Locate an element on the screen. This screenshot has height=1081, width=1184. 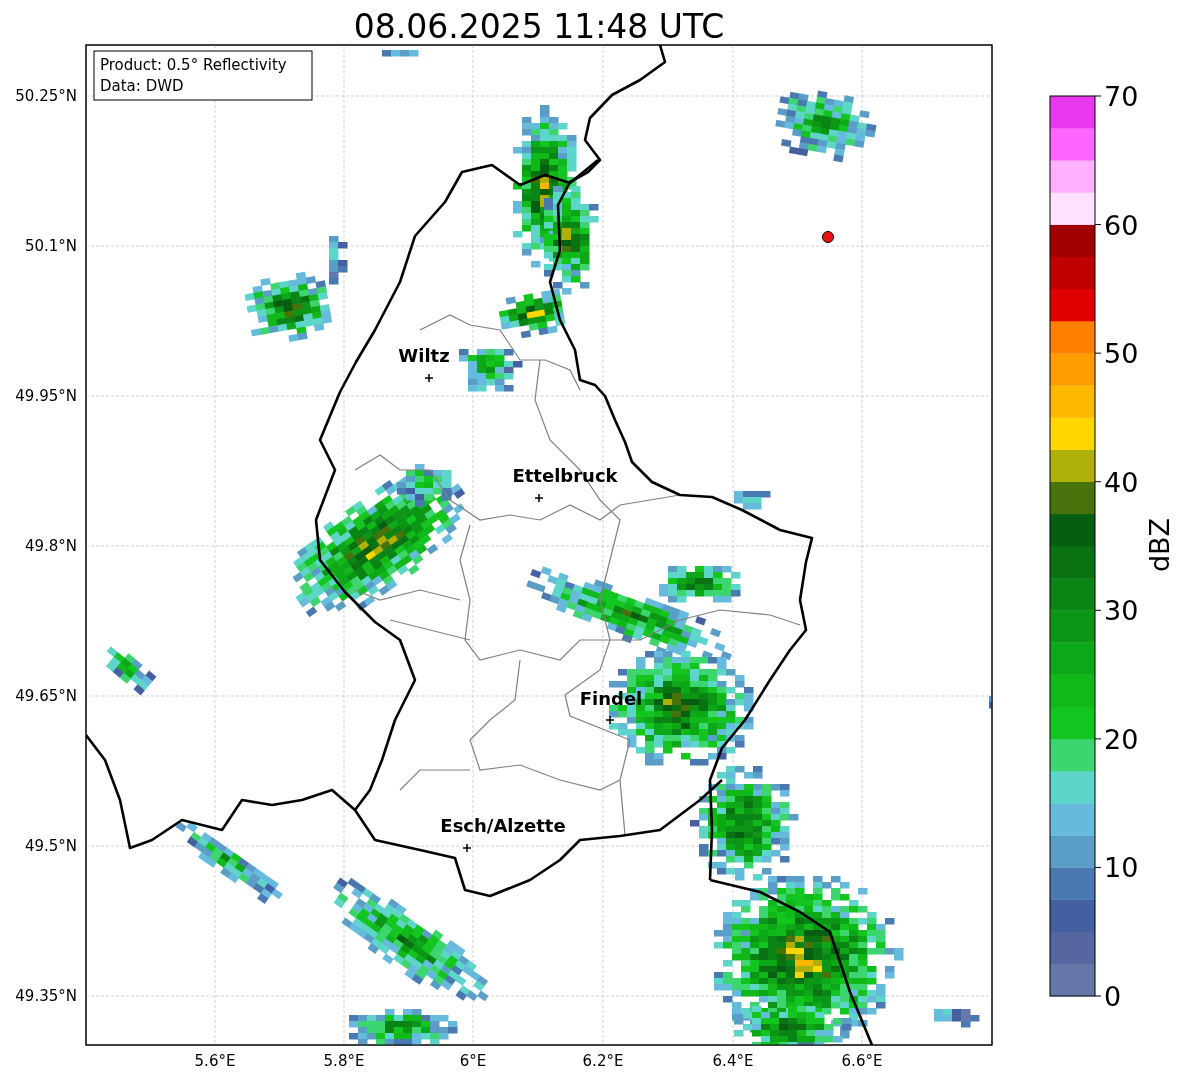
colorbar-label: dBZ is located at coordinates (1159, 545).